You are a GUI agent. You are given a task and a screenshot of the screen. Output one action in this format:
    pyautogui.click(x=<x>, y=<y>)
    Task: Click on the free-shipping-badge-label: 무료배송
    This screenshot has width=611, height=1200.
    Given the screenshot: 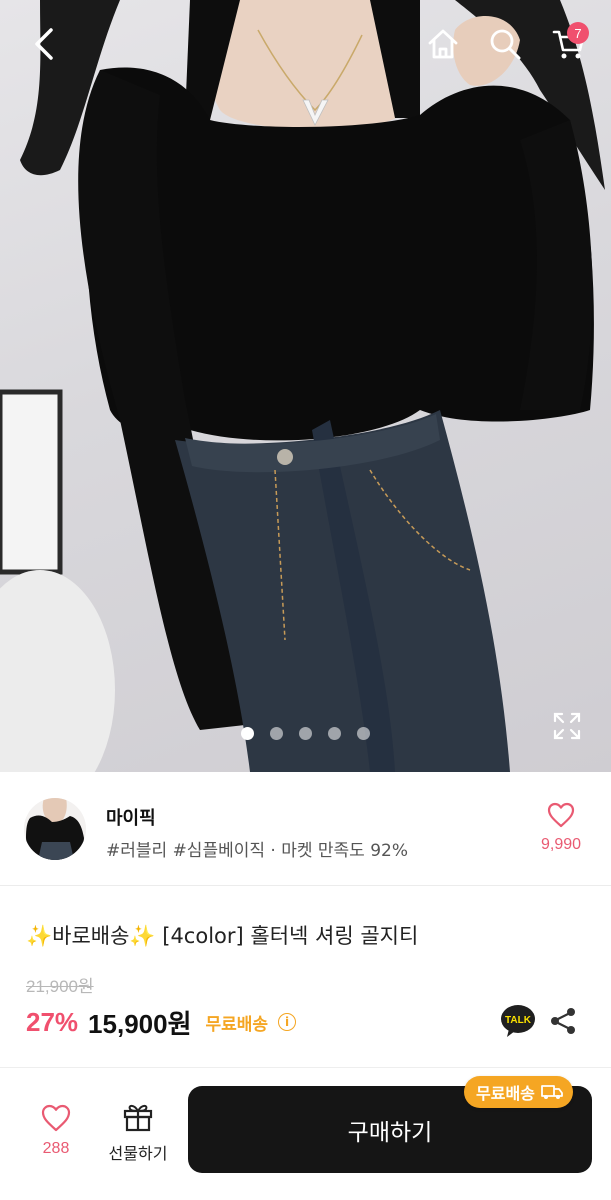 What is the action you would take?
    pyautogui.click(x=505, y=1093)
    